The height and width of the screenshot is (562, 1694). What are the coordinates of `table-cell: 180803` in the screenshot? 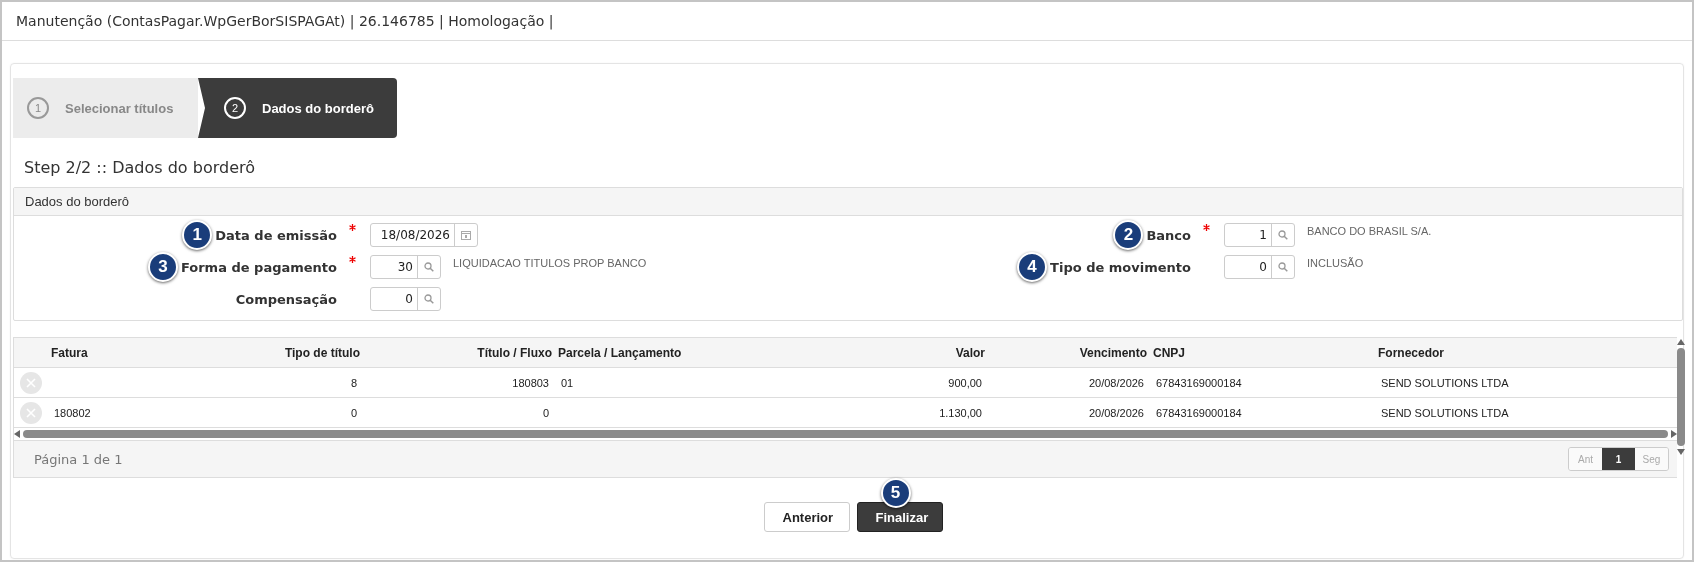 It's located at (530, 382).